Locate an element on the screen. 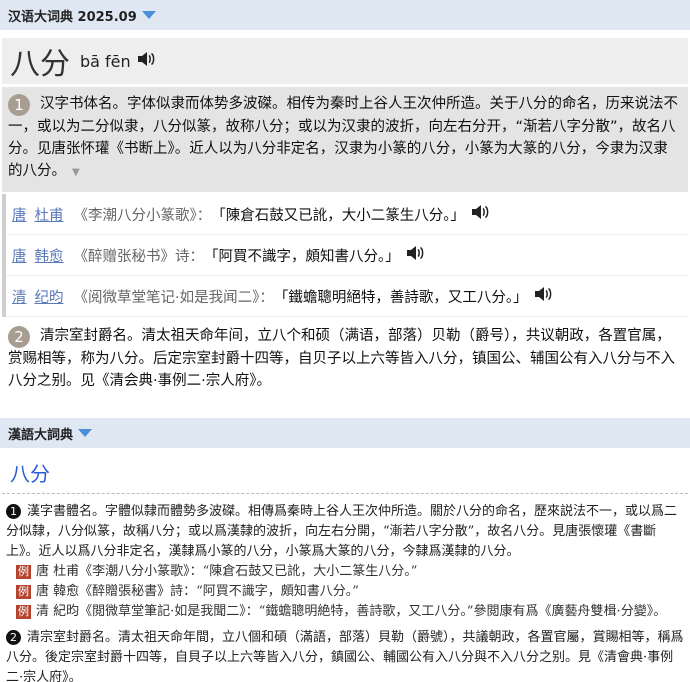 The width and height of the screenshot is (690, 682). quote-dynasty: 清 is located at coordinates (19, 296).